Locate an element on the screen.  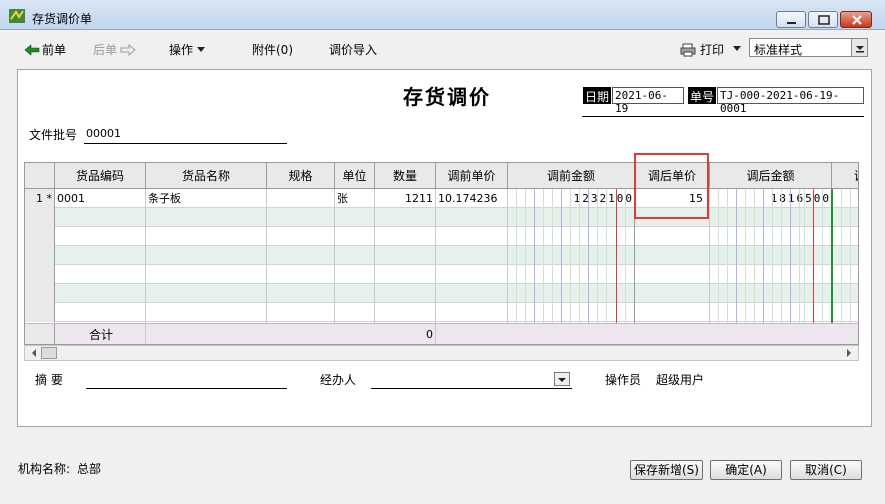
header-price-before: 调前单价 is located at coordinates (472, 176).